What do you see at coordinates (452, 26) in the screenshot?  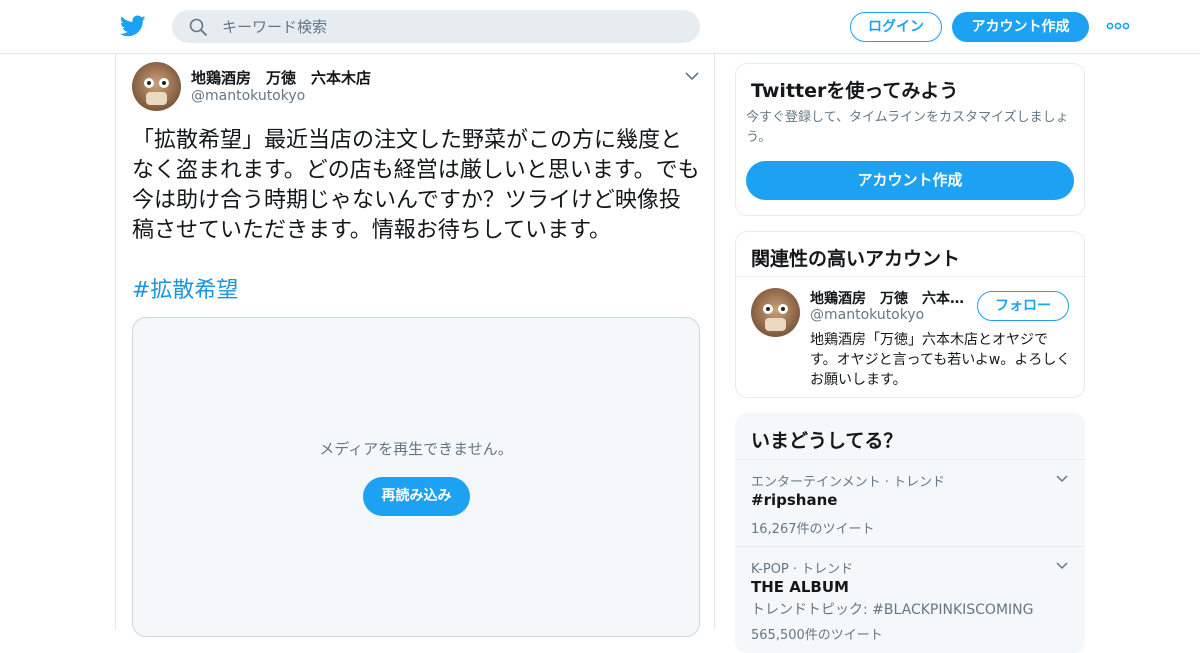 I see `search-input` at bounding box center [452, 26].